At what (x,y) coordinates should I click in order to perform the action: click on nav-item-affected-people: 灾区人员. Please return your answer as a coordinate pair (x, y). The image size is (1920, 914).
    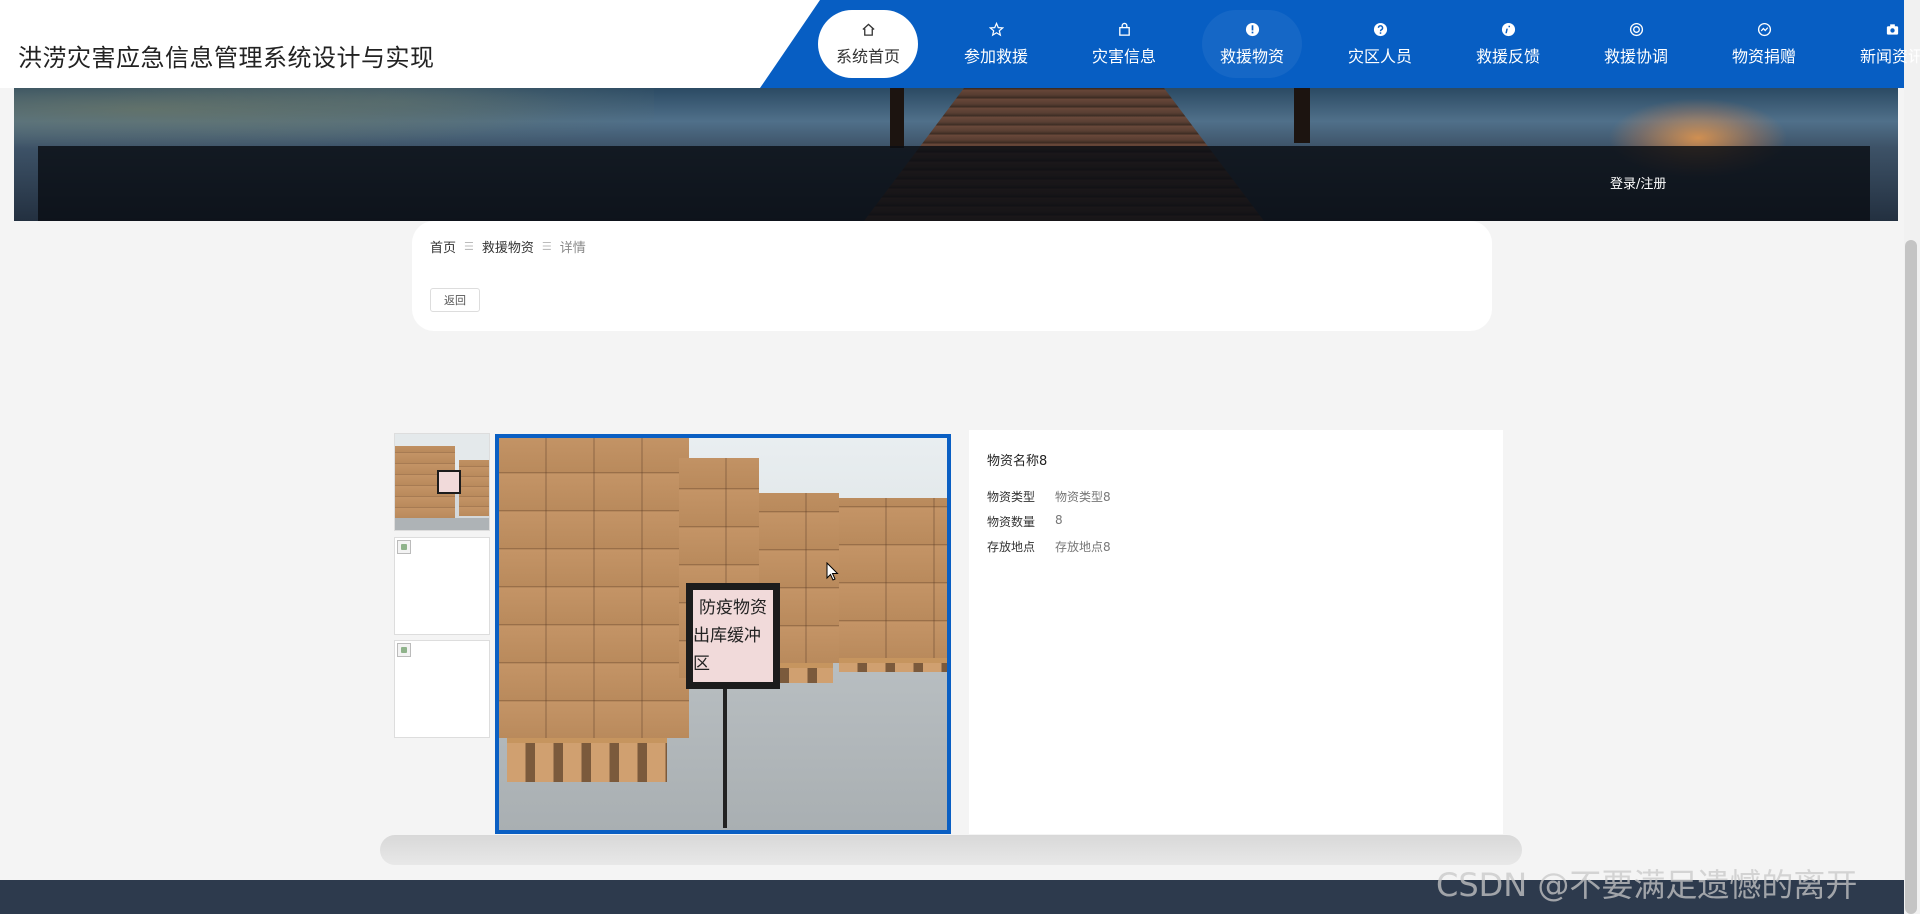
    Looking at the image, I should click on (1380, 44).